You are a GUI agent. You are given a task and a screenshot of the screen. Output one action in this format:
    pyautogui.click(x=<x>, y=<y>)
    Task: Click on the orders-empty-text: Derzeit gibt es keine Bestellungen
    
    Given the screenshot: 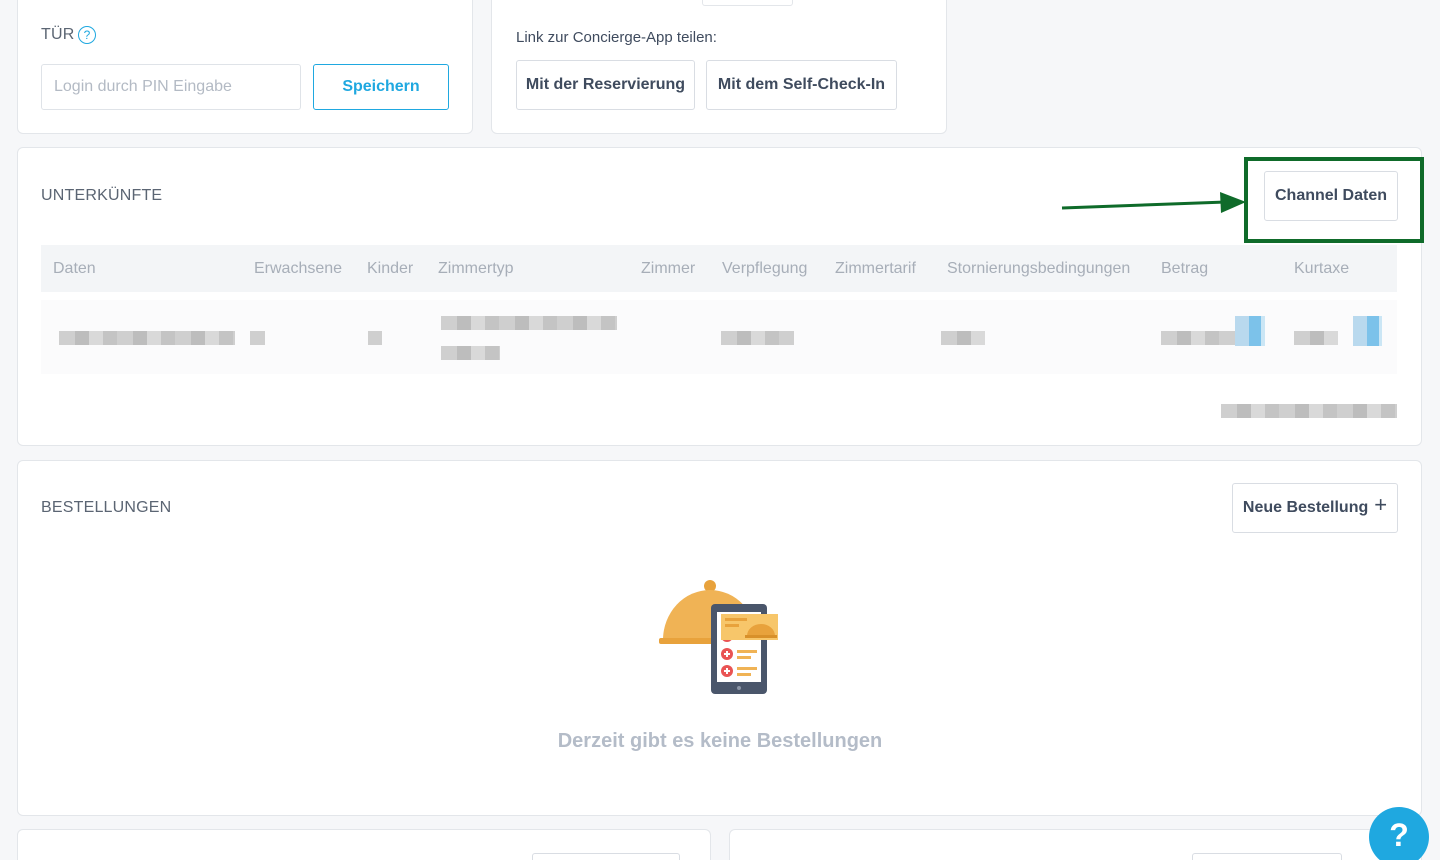 What is the action you would take?
    pyautogui.click(x=720, y=741)
    